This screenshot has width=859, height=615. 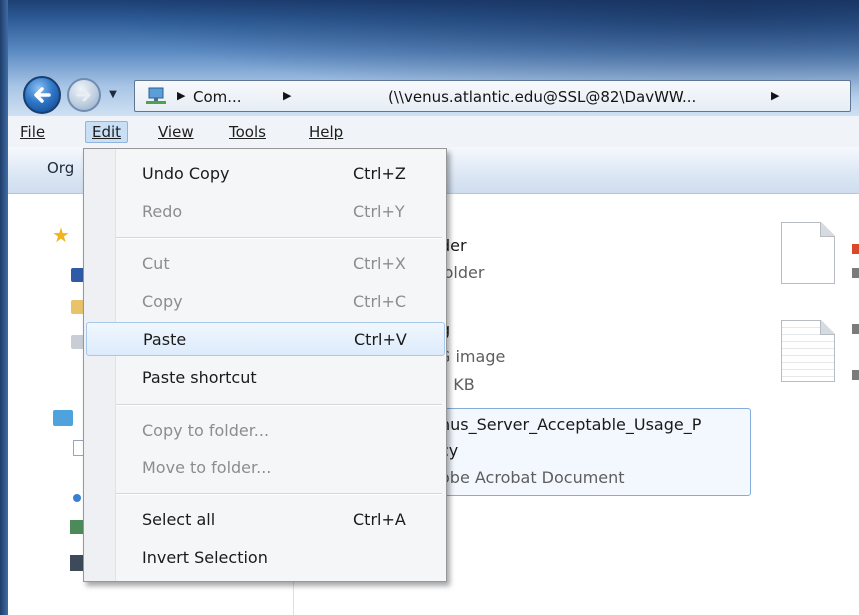 What do you see at coordinates (186, 173) in the screenshot?
I see `menu-item-label: Undo Copy` at bounding box center [186, 173].